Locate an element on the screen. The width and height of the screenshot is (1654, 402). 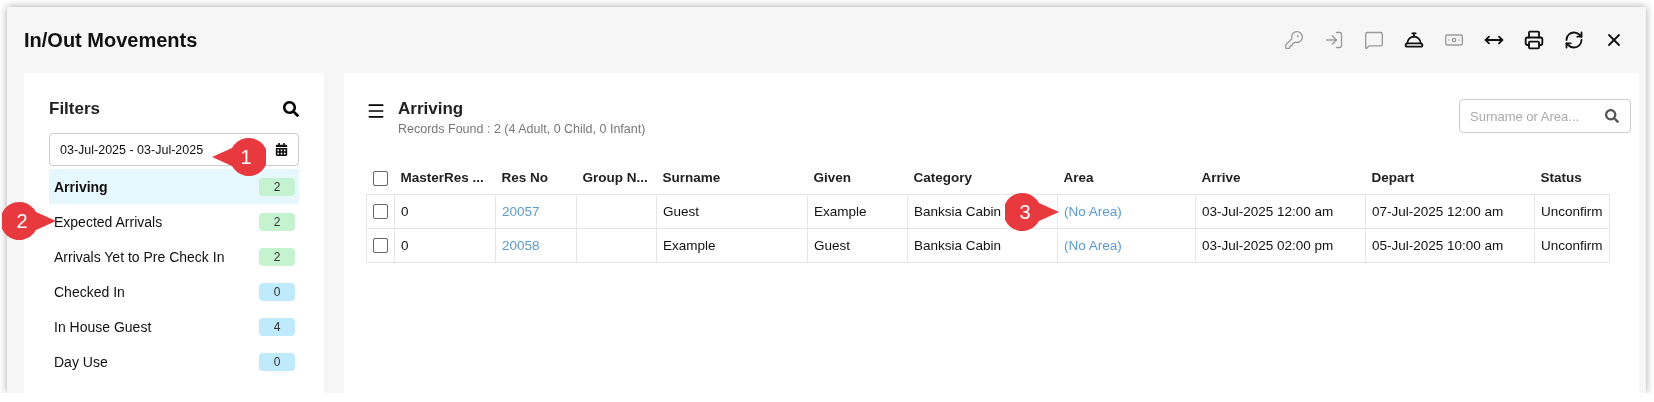
column-header: Surname is located at coordinates (732, 178).